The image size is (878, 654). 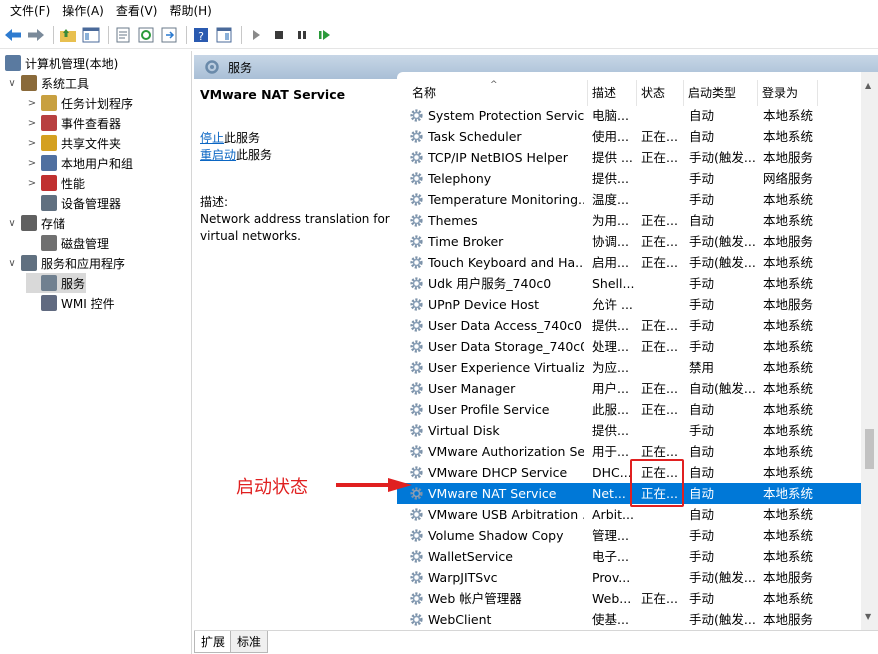 I want to click on restart-service-link: 重启动, so click(x=218, y=155).